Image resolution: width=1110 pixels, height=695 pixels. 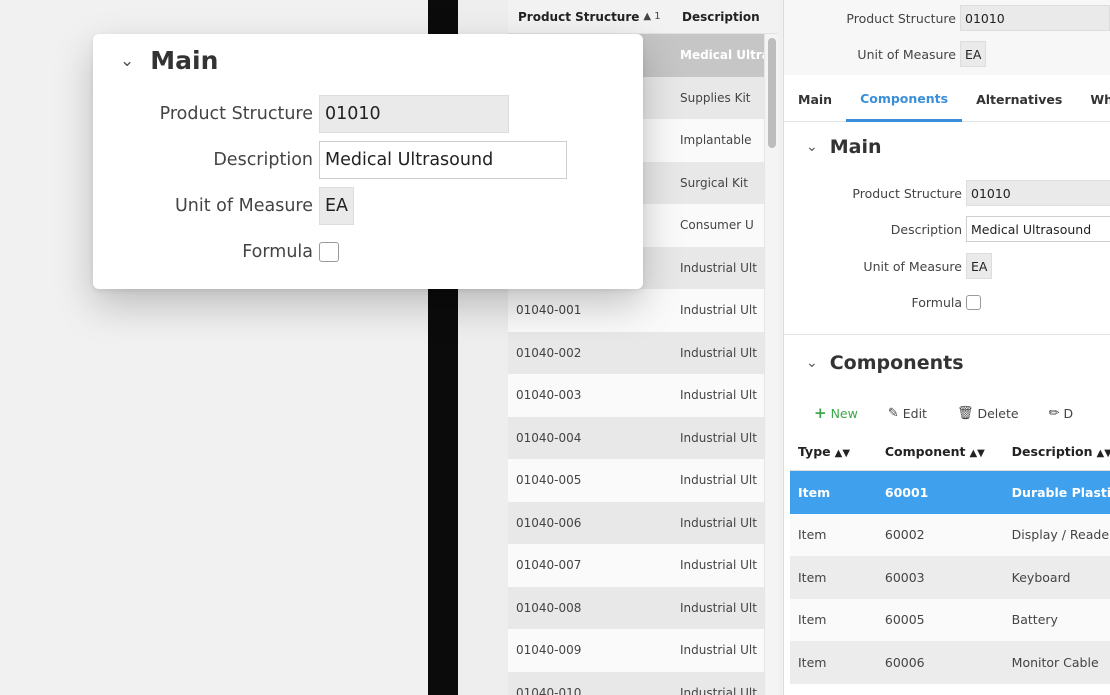 I want to click on component-cell: 60005, so click(x=904, y=620).